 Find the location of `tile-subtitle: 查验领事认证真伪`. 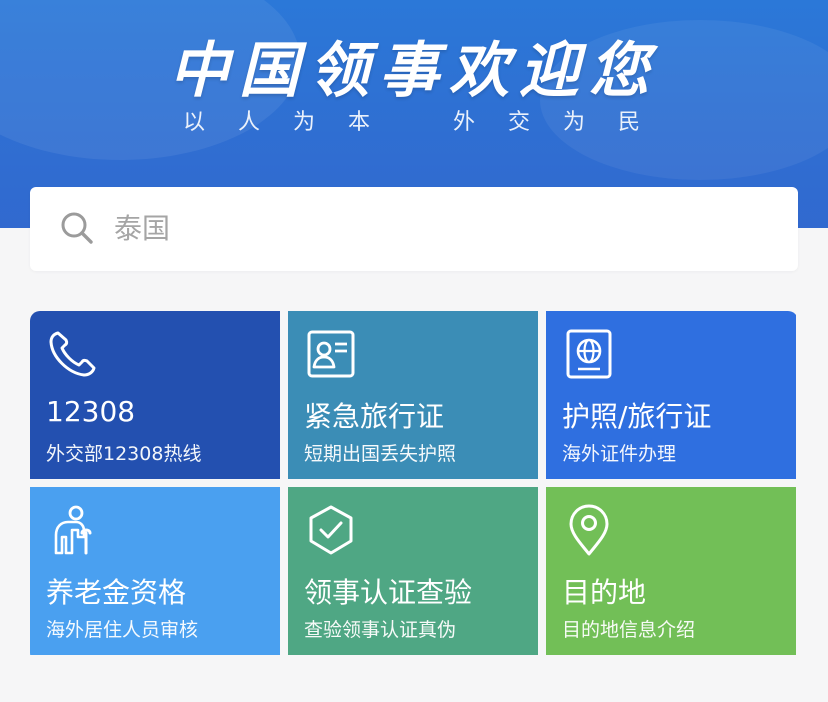

tile-subtitle: 查验领事认证真伪 is located at coordinates (380, 630).